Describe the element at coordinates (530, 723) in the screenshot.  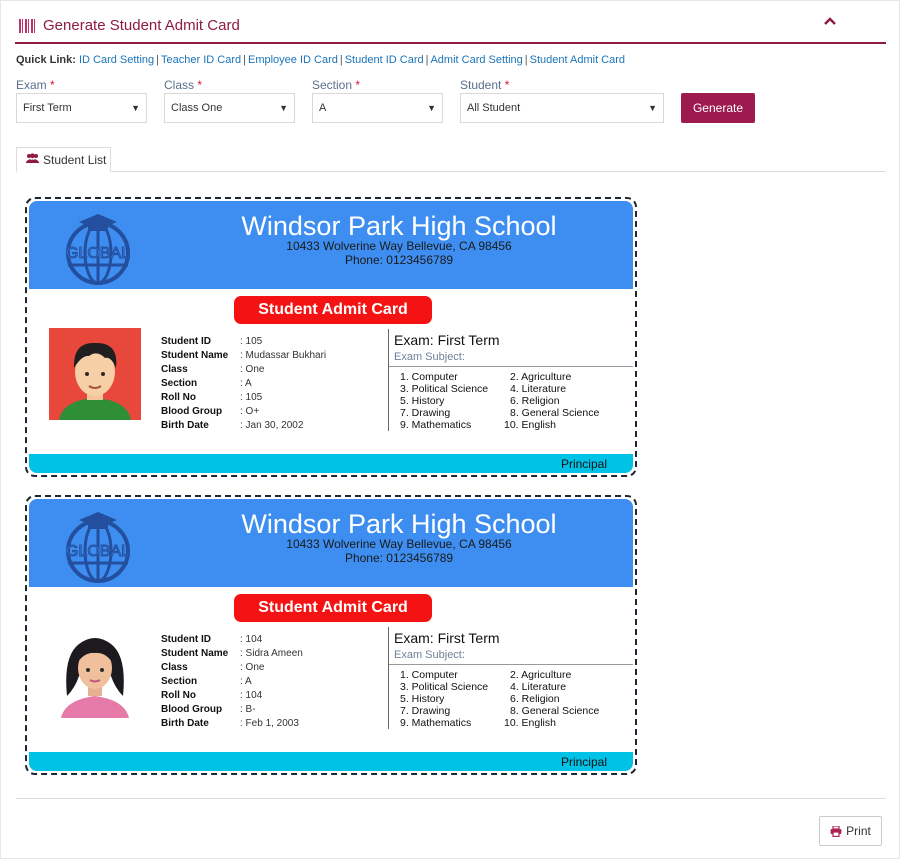
I see `subject-item: 10. English` at that location.